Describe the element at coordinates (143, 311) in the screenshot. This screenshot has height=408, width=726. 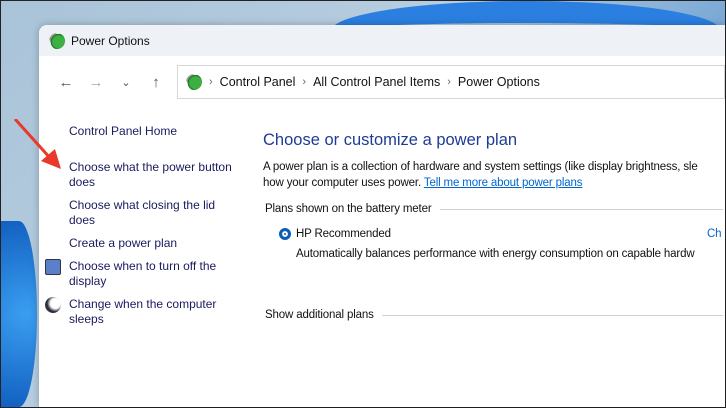
I see `sidebar-item-label: Change when the computer sleeps` at that location.